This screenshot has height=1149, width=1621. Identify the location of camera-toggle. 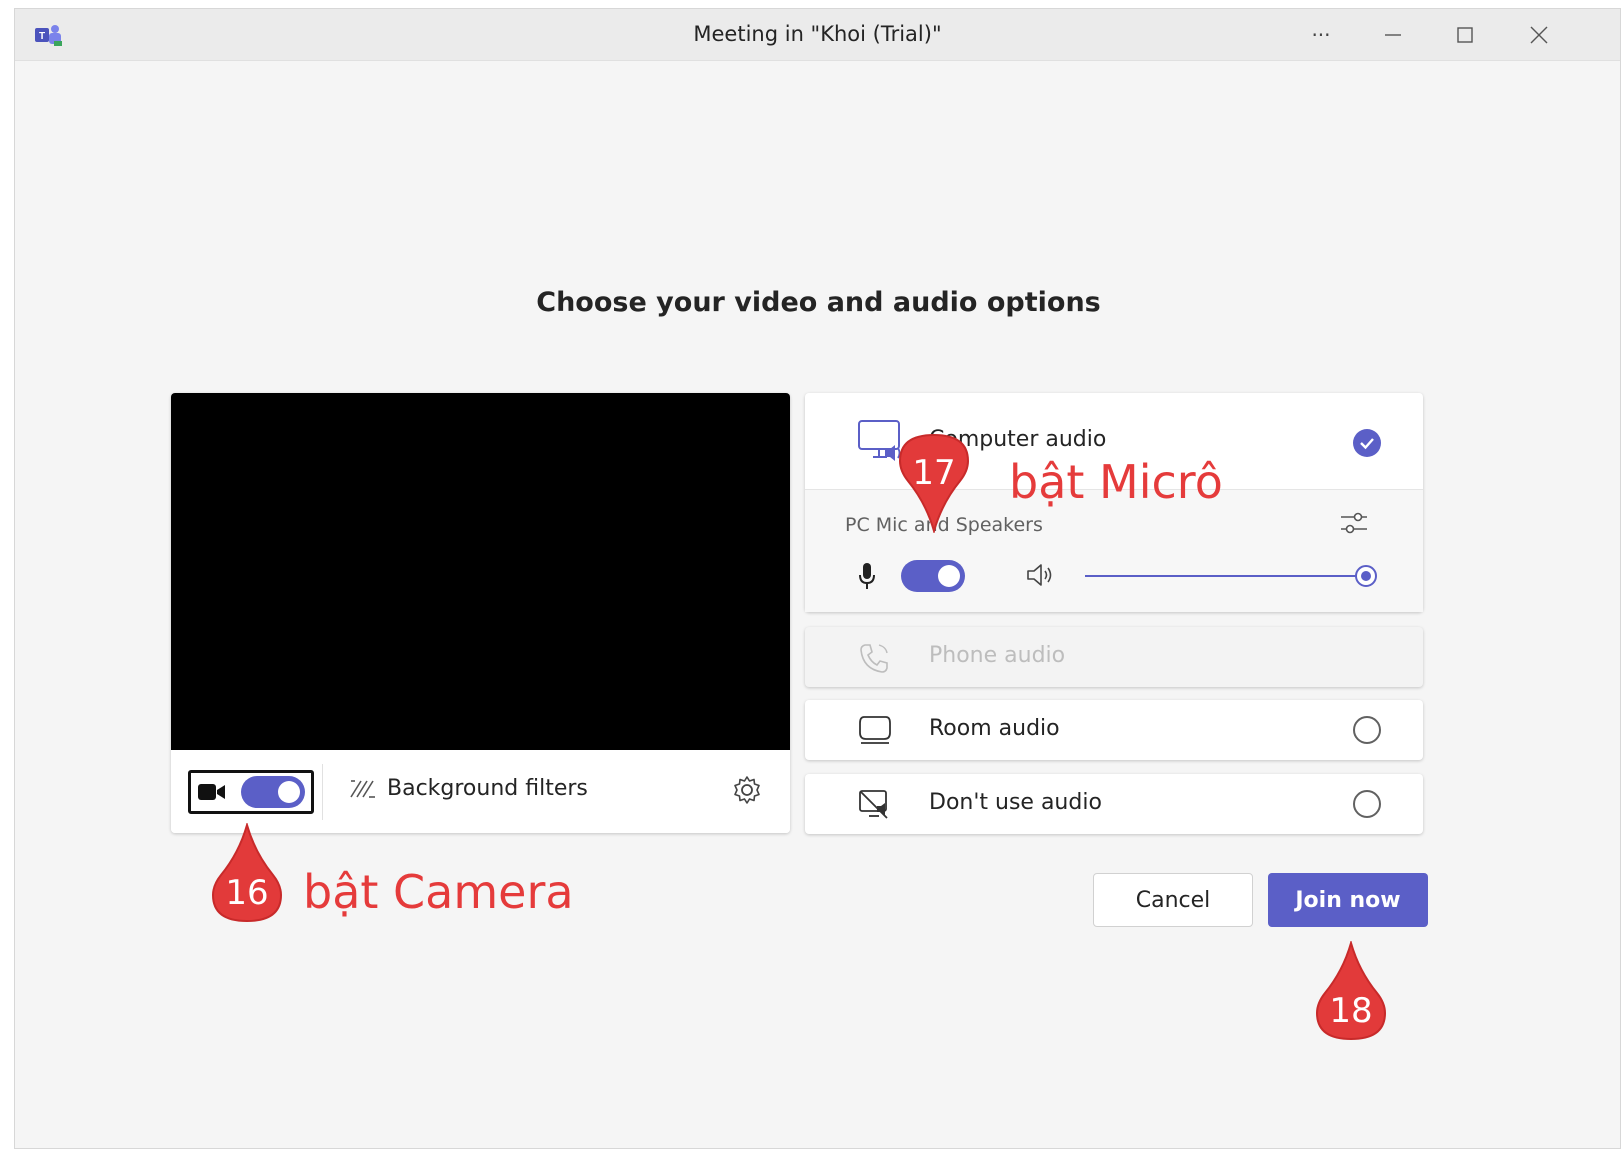
(273, 792).